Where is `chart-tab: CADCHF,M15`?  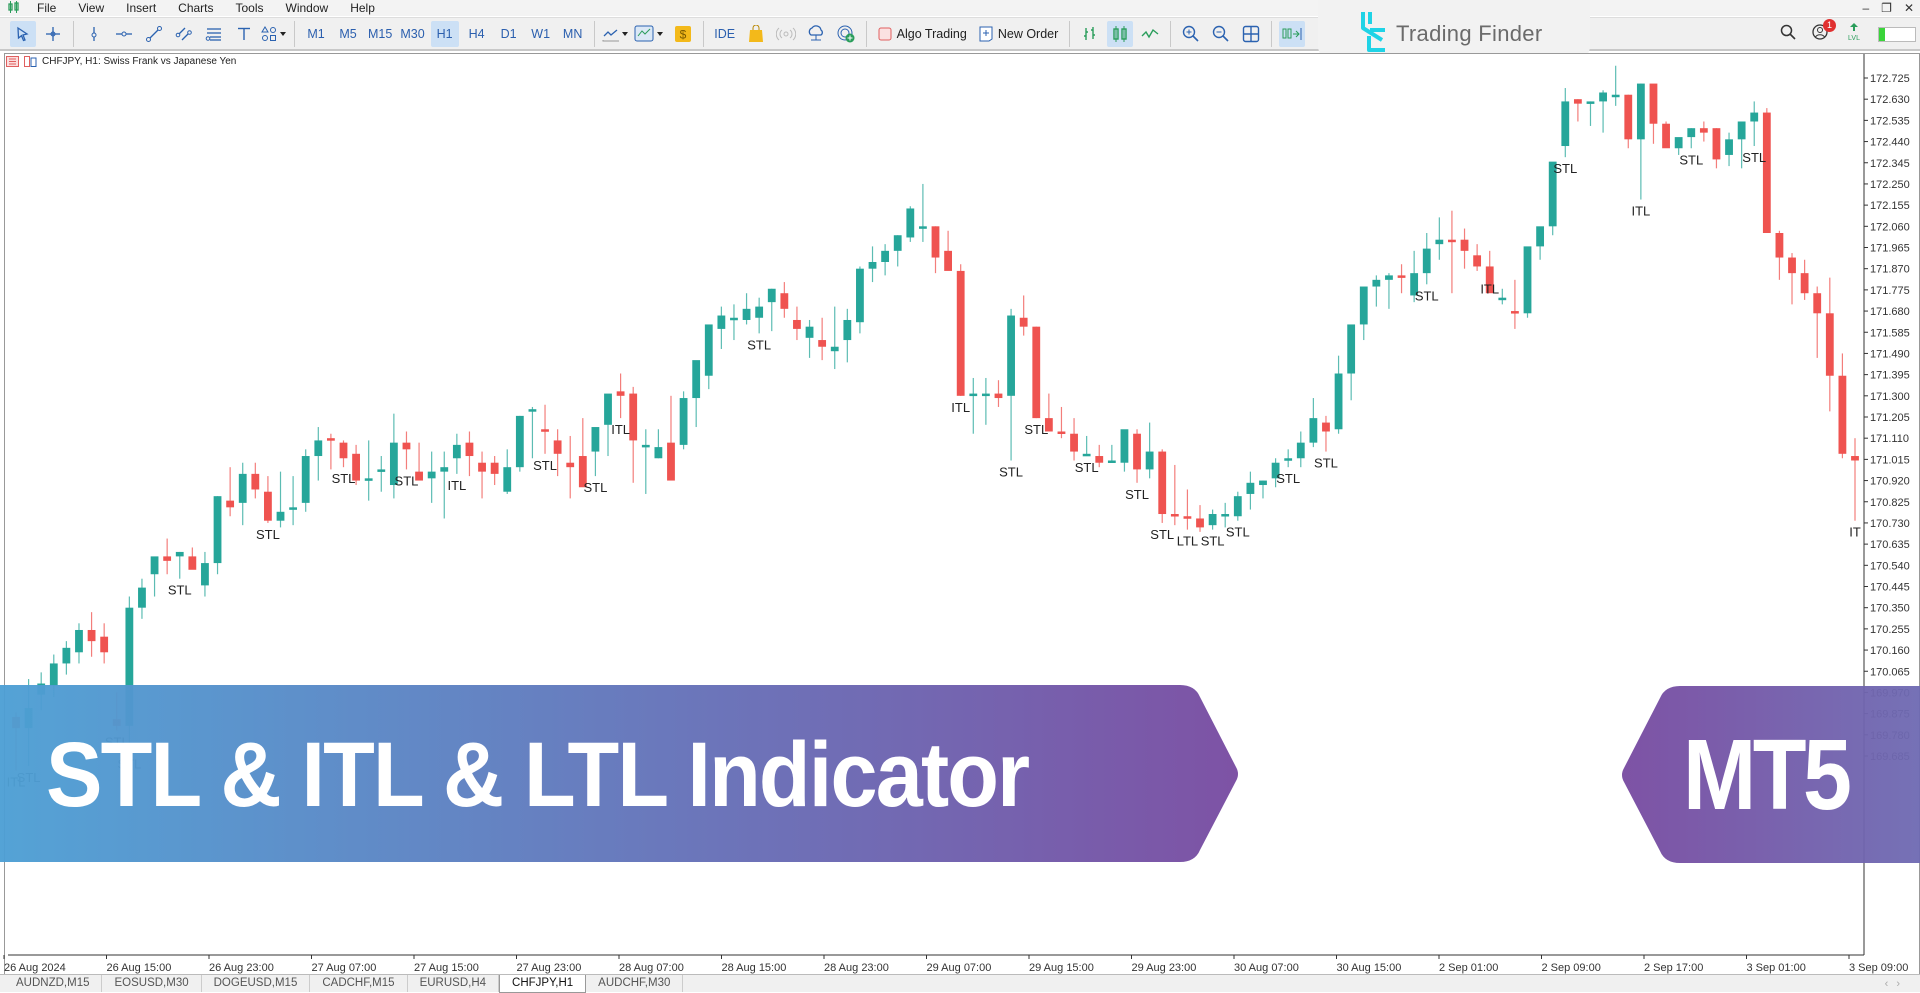 chart-tab: CADCHF,M15 is located at coordinates (359, 983).